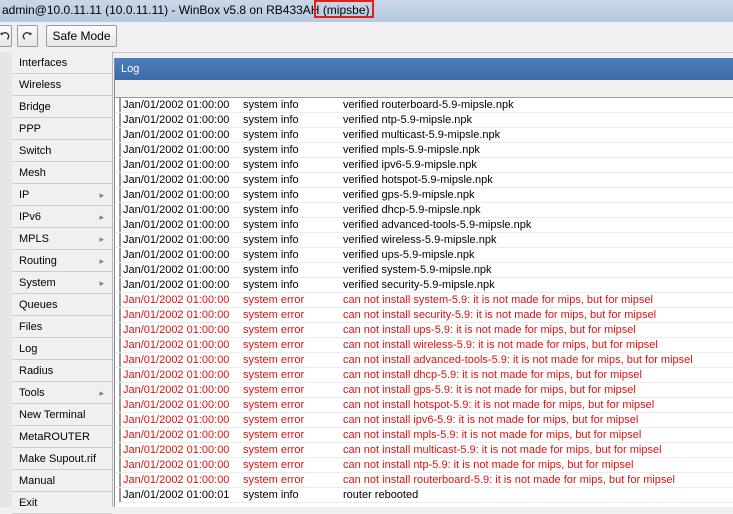 This screenshot has width=733, height=514. Describe the element at coordinates (28, 349) in the screenshot. I see `sidebar-item-label: Log` at that location.